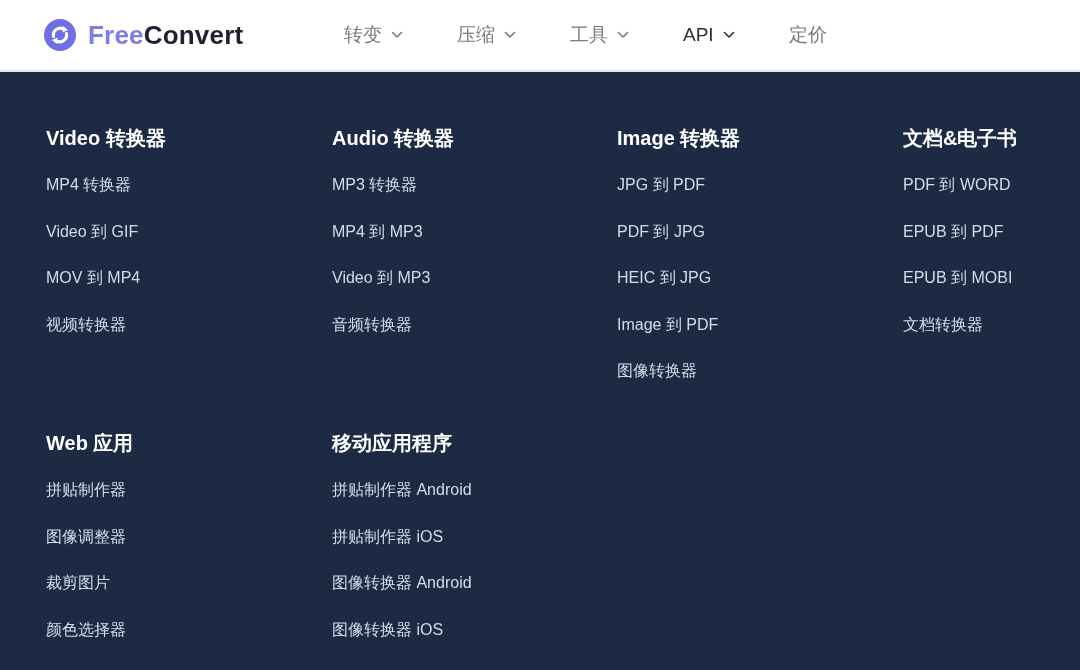 This screenshot has height=670, width=1080. I want to click on menu-link: MP3 转换器, so click(375, 185).